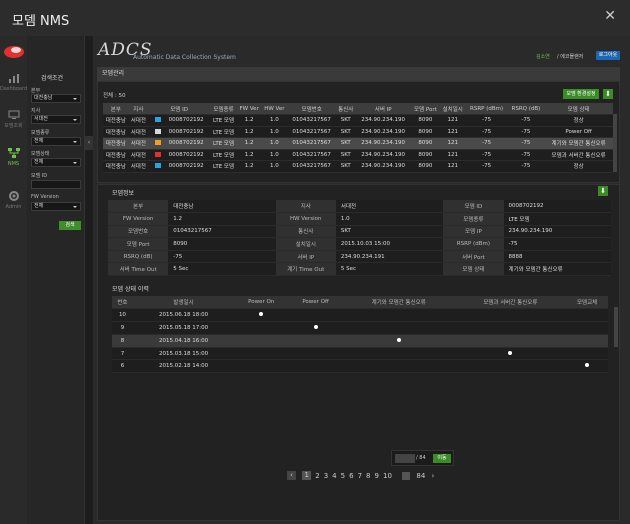  I want to click on history-row: 6 2015.02.18 14:00, so click(360, 366).